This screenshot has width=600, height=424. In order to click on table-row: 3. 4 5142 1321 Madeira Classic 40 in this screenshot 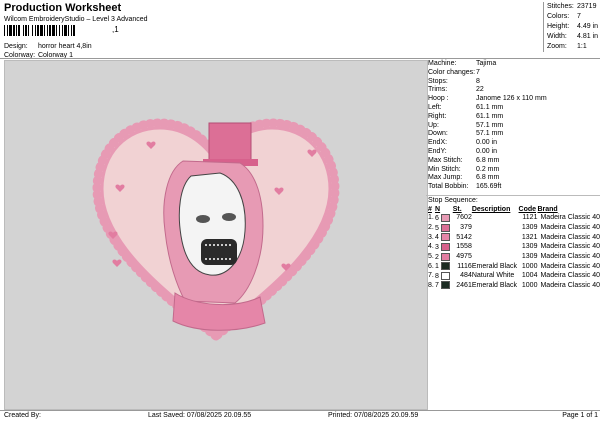, I will do `click(514, 238)`.